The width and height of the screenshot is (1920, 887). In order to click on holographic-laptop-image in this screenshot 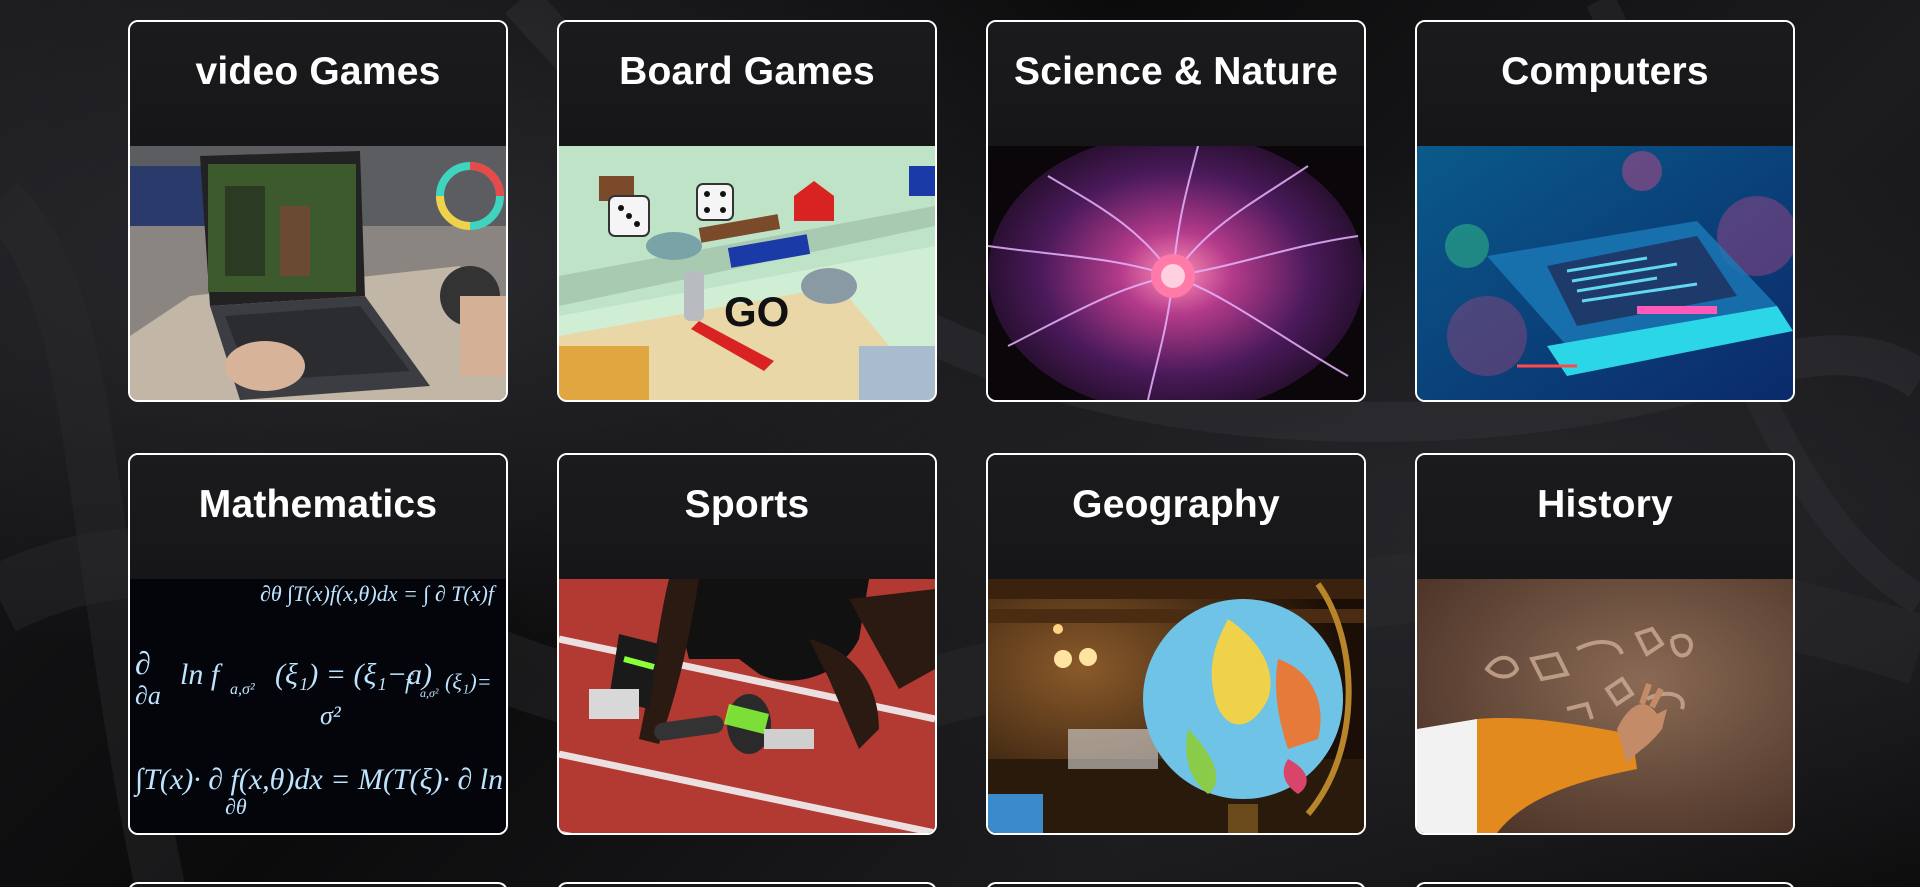, I will do `click(1605, 273)`.